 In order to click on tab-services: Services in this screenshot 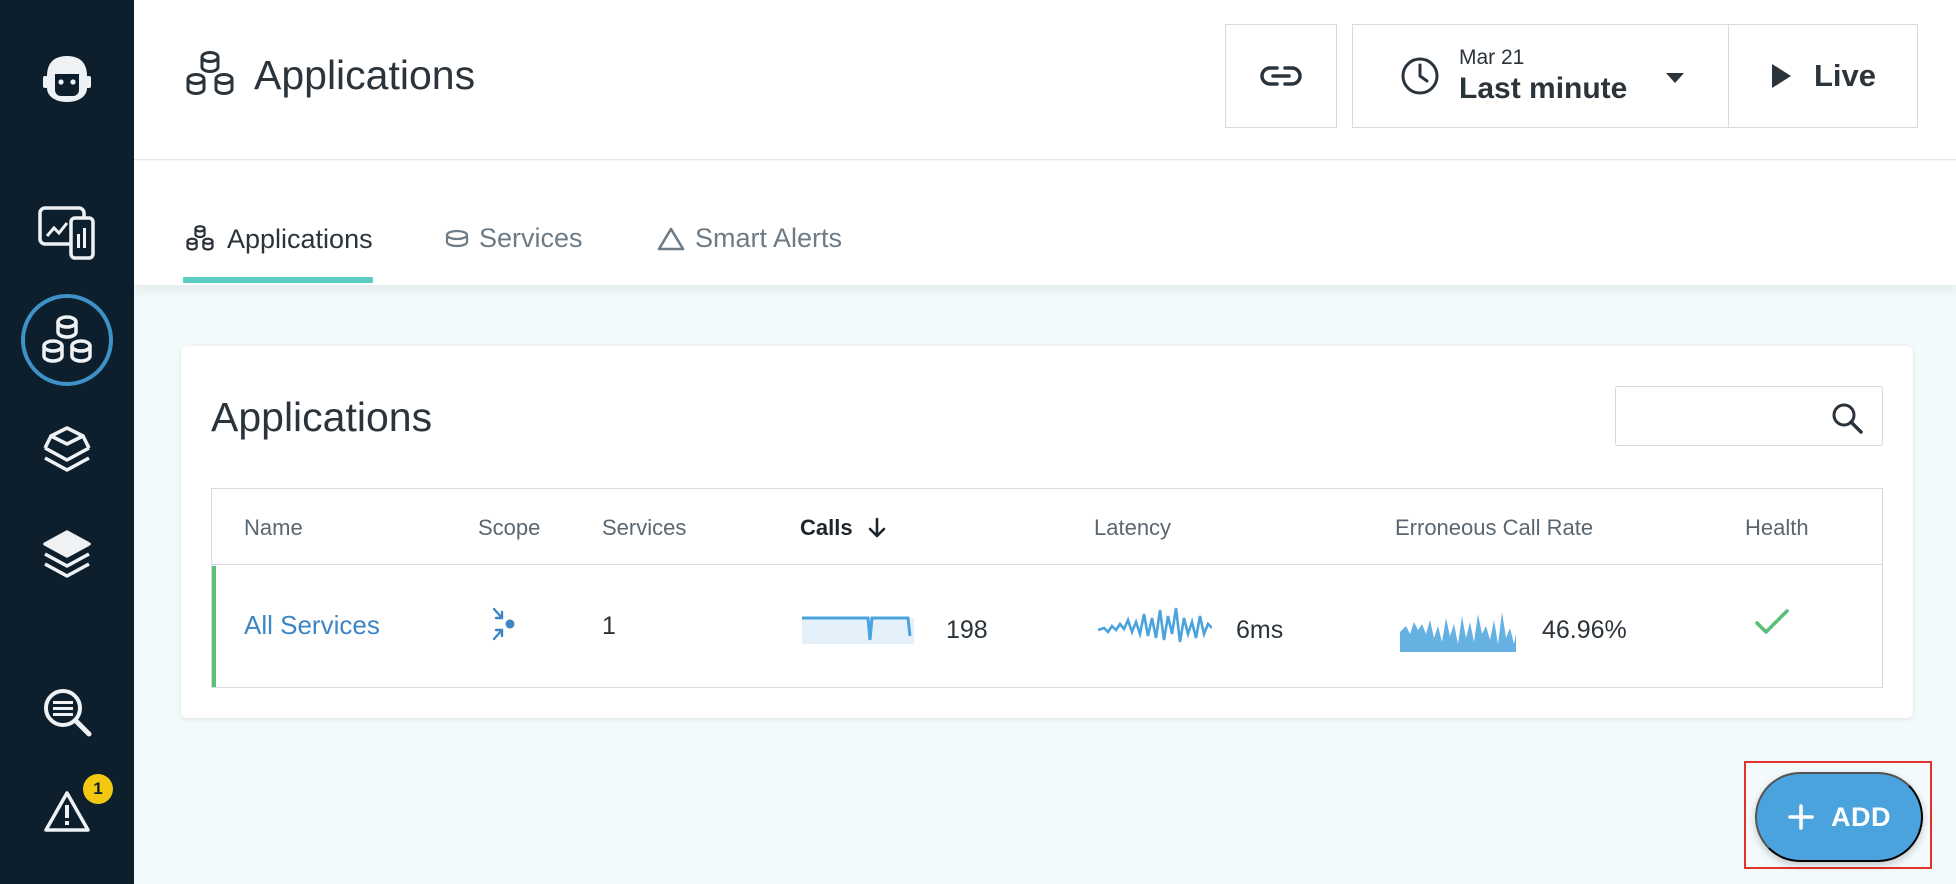, I will do `click(514, 238)`.